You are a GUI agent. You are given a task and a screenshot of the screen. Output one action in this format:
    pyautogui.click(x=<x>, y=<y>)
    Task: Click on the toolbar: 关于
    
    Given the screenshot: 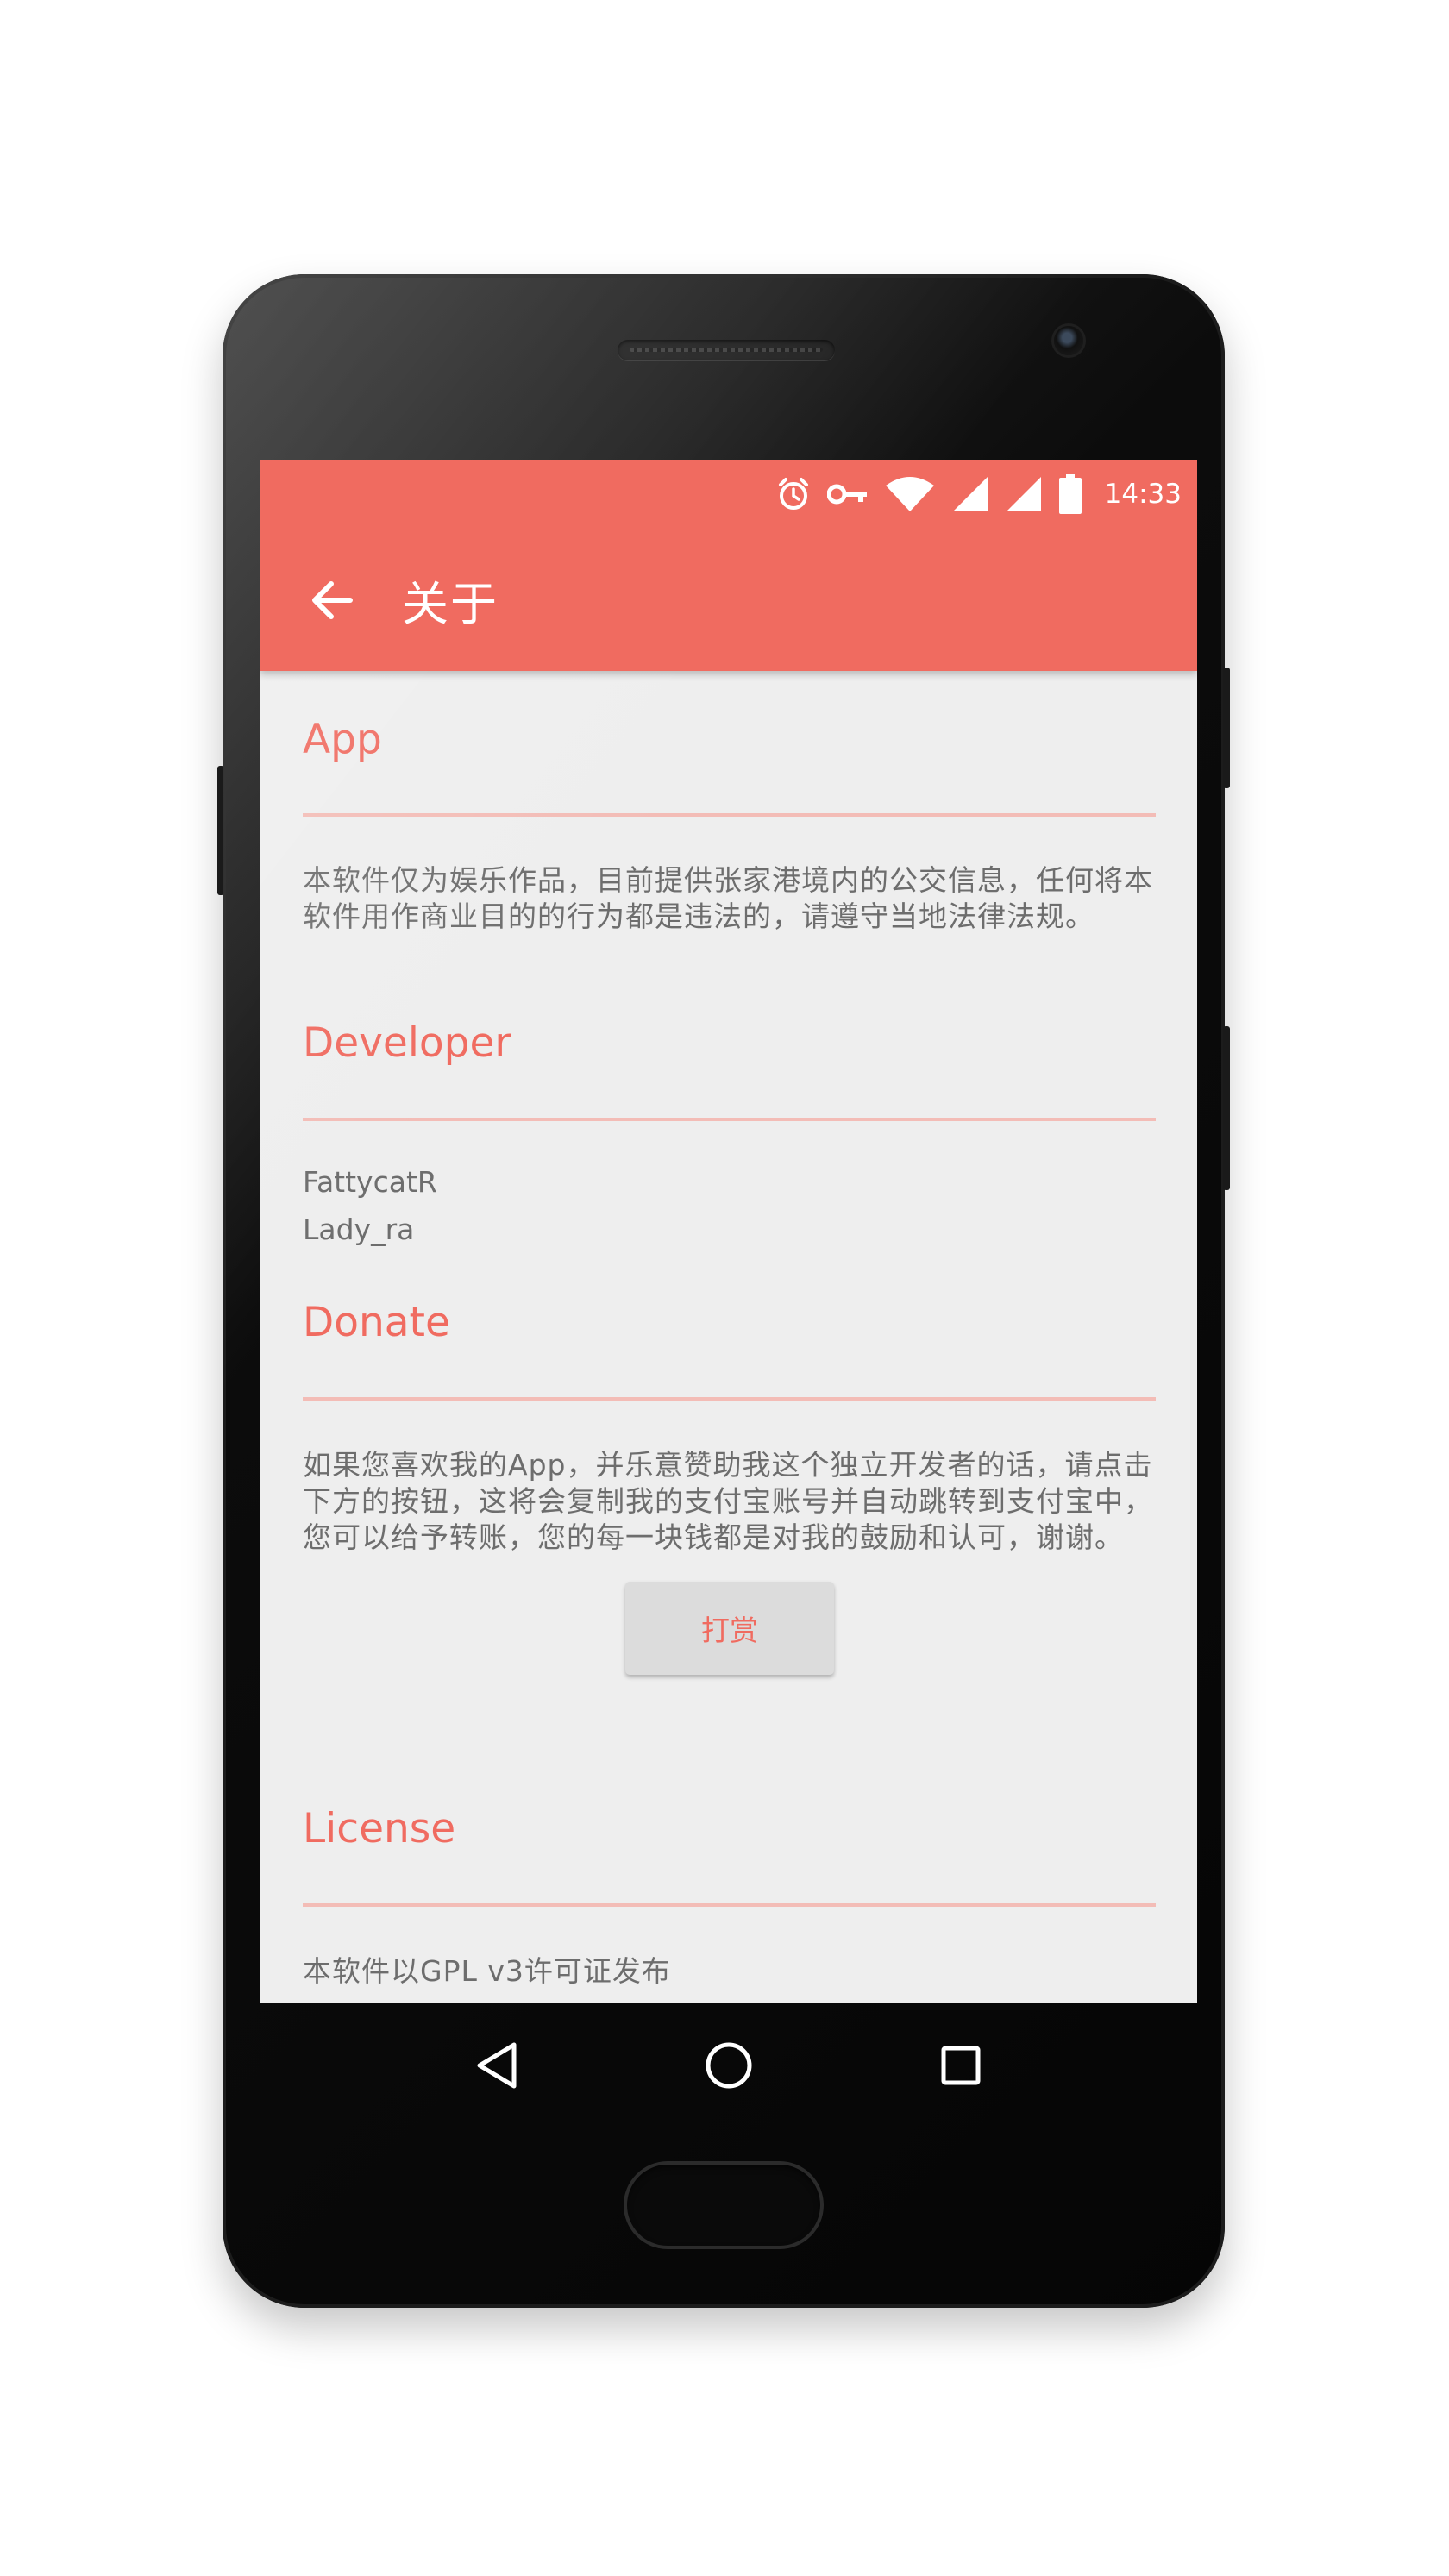 What is the action you would take?
    pyautogui.click(x=729, y=600)
    